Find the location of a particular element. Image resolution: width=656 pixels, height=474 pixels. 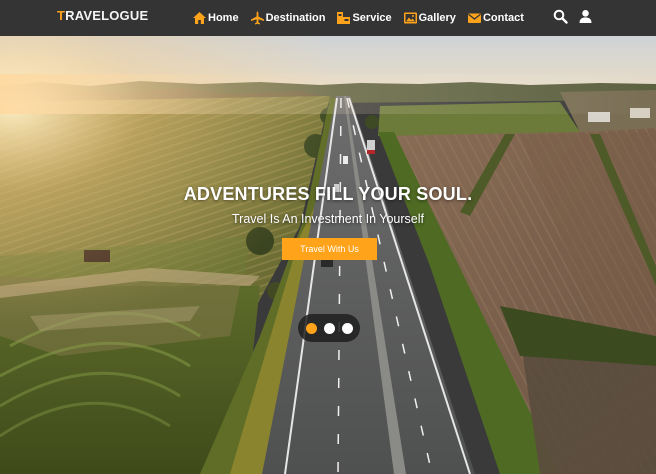

main-nav: Home Destination Service Gallery Contact is located at coordinates (358, 18).